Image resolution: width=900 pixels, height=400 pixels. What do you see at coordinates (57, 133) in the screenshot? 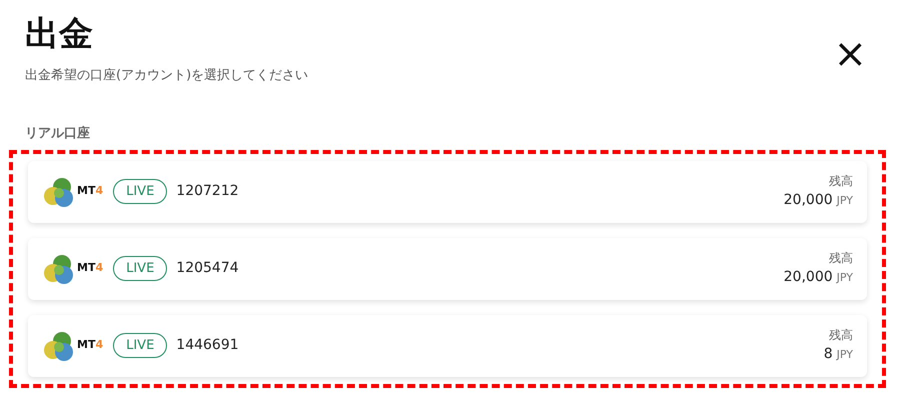
I see `section-label: リアル口座` at bounding box center [57, 133].